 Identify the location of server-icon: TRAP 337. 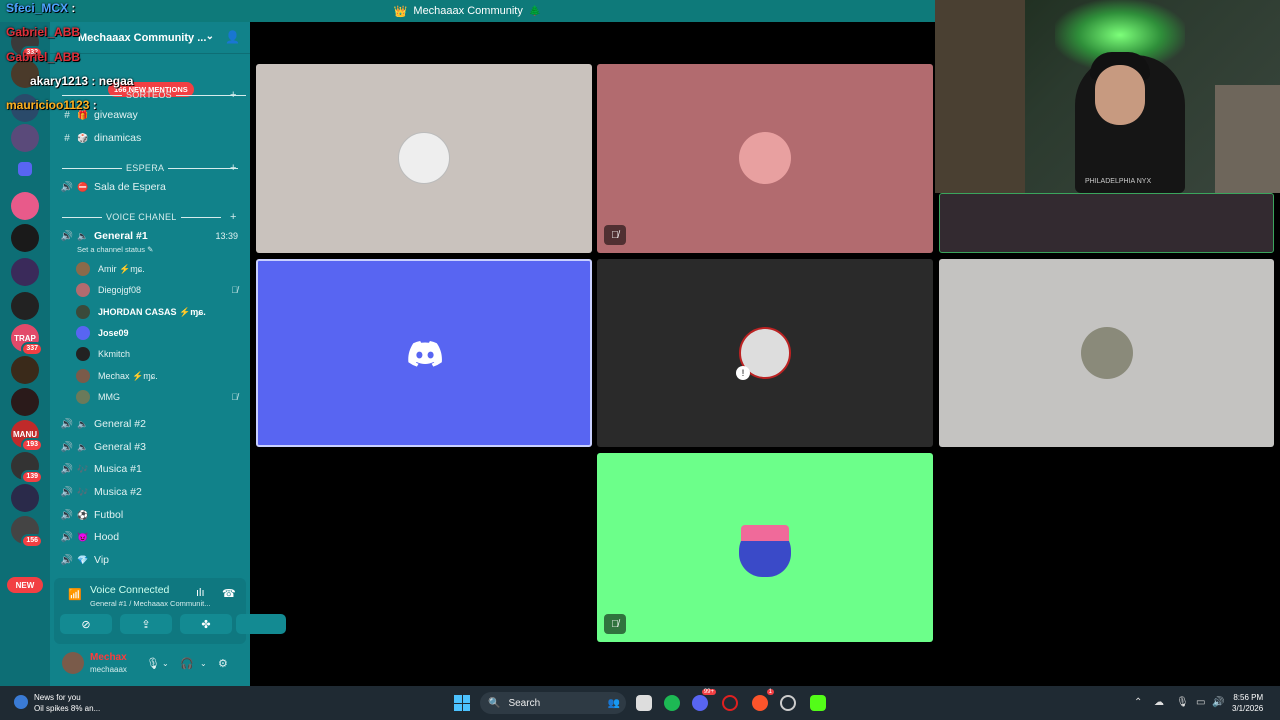
(27, 340).